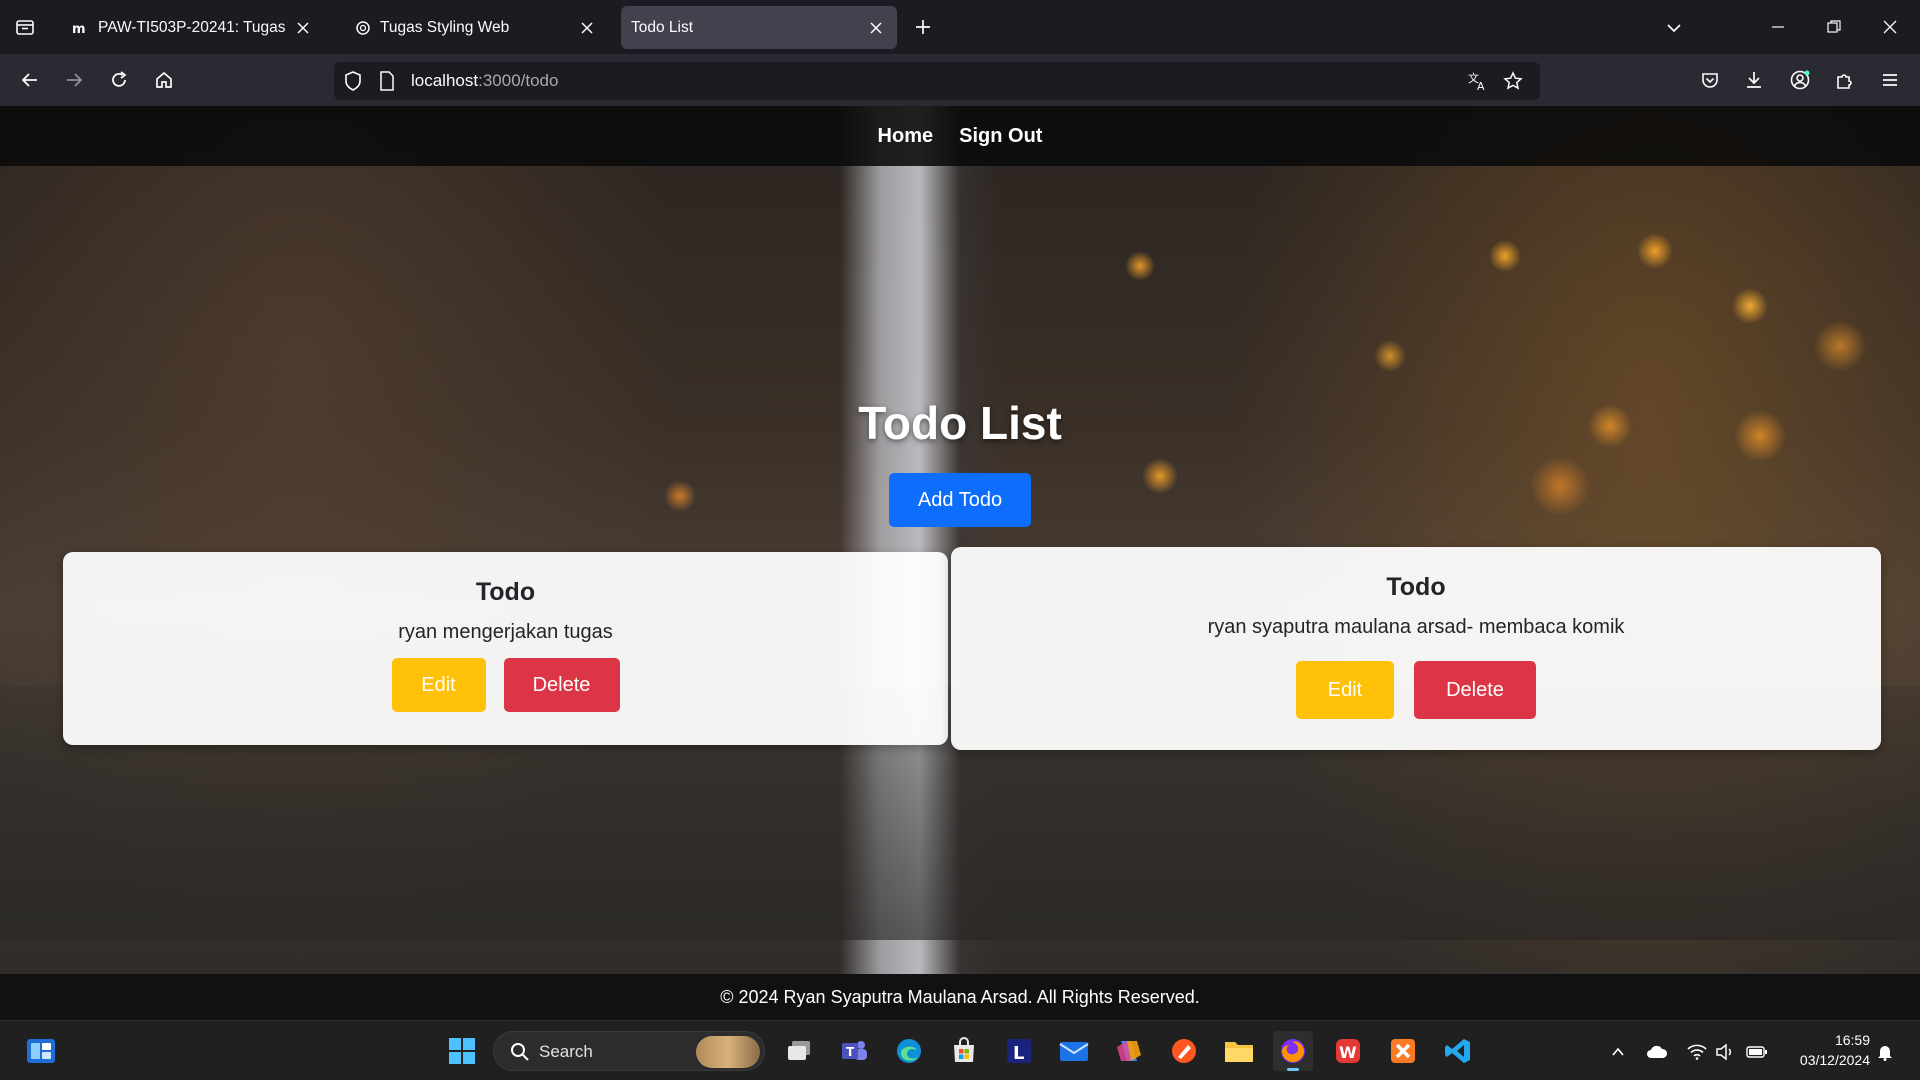 The image size is (1920, 1080). Describe the element at coordinates (353, 81) in the screenshot. I see `shield-icon` at that location.